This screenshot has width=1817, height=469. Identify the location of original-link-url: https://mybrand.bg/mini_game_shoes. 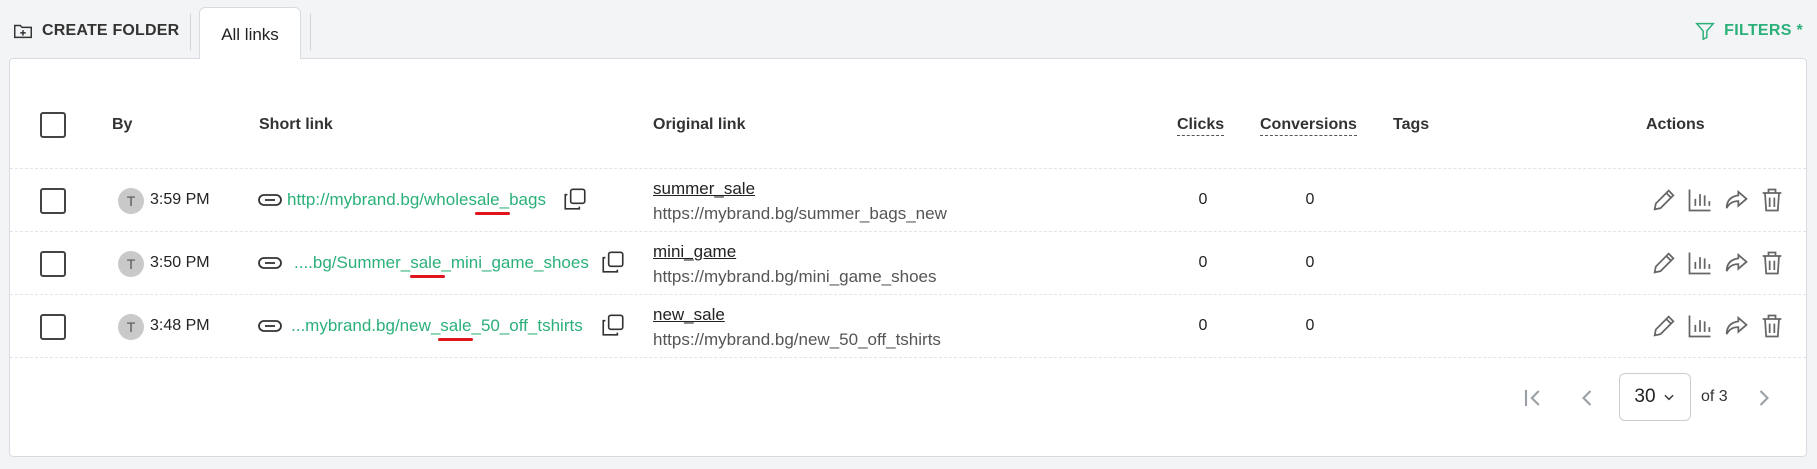
(795, 276).